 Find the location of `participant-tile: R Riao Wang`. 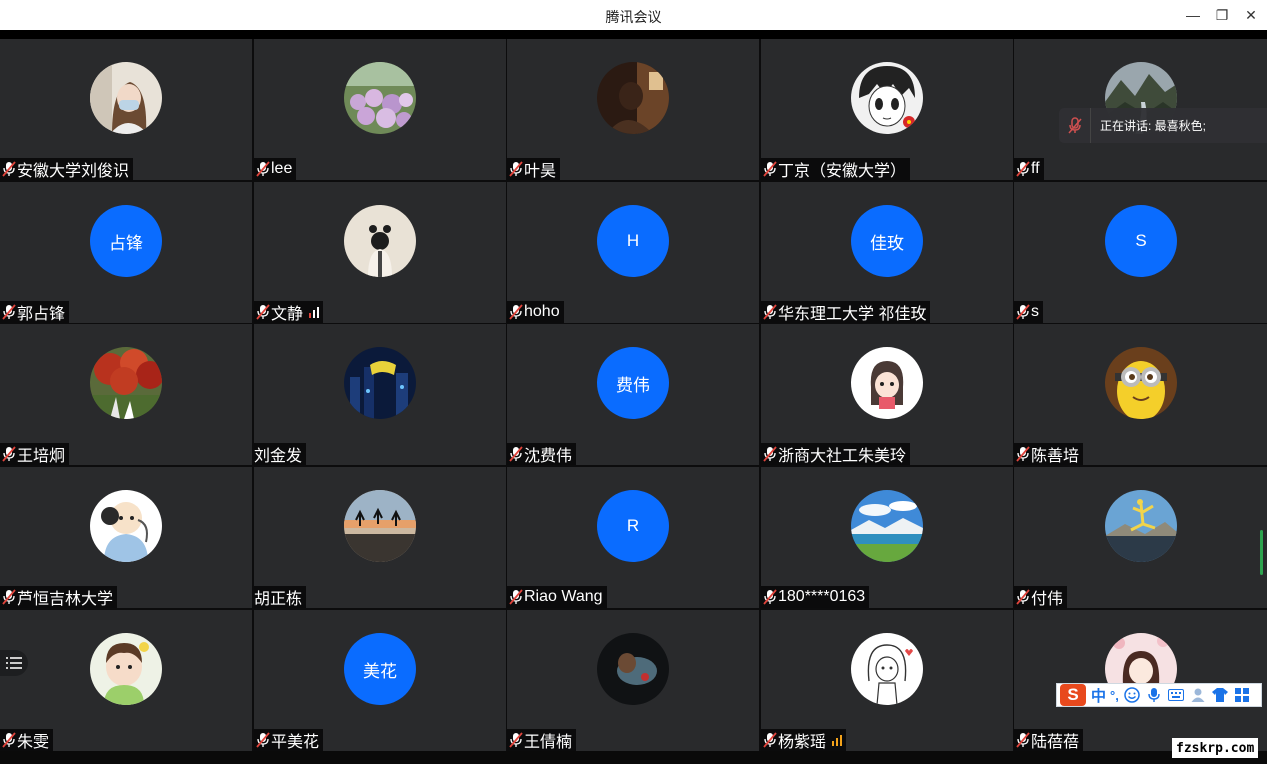

participant-tile: R Riao Wang is located at coordinates (633, 537).